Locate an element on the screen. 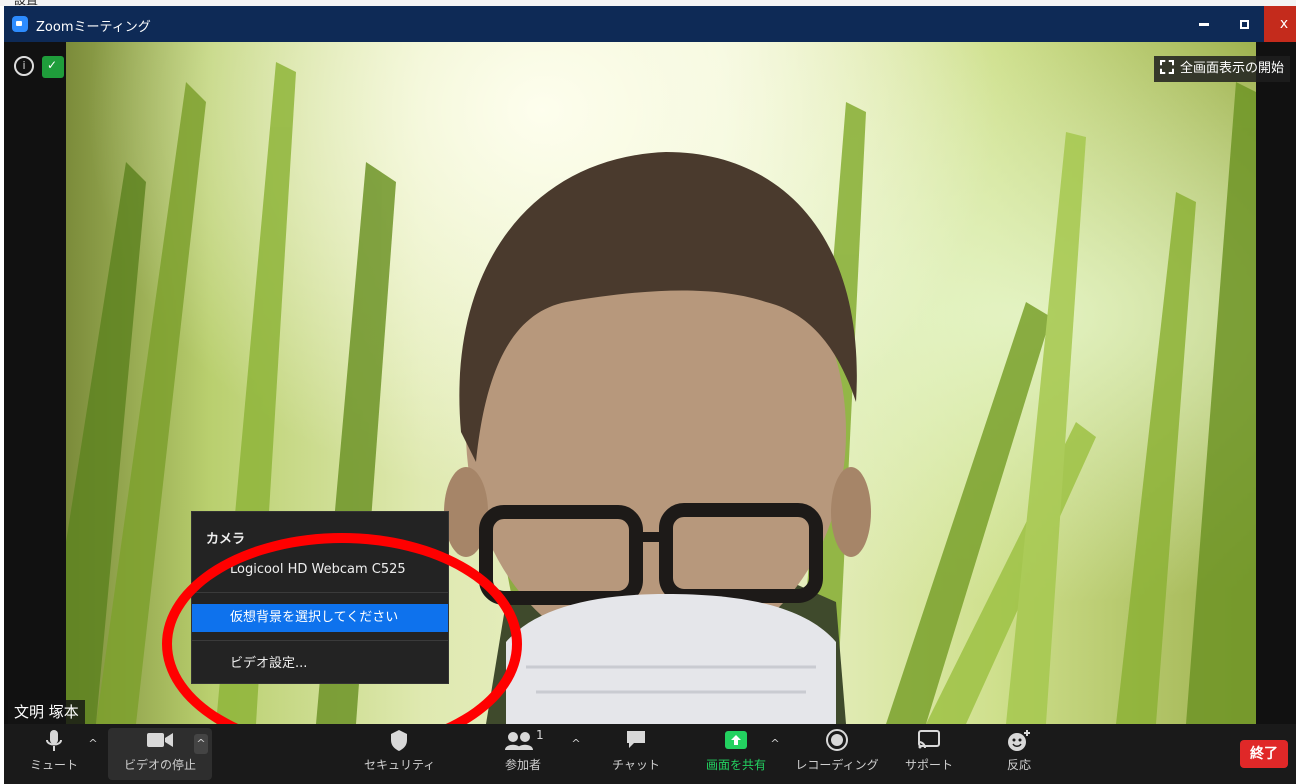 Image resolution: width=1296 pixels, height=784 pixels. microphone-icon is located at coordinates (54, 740).